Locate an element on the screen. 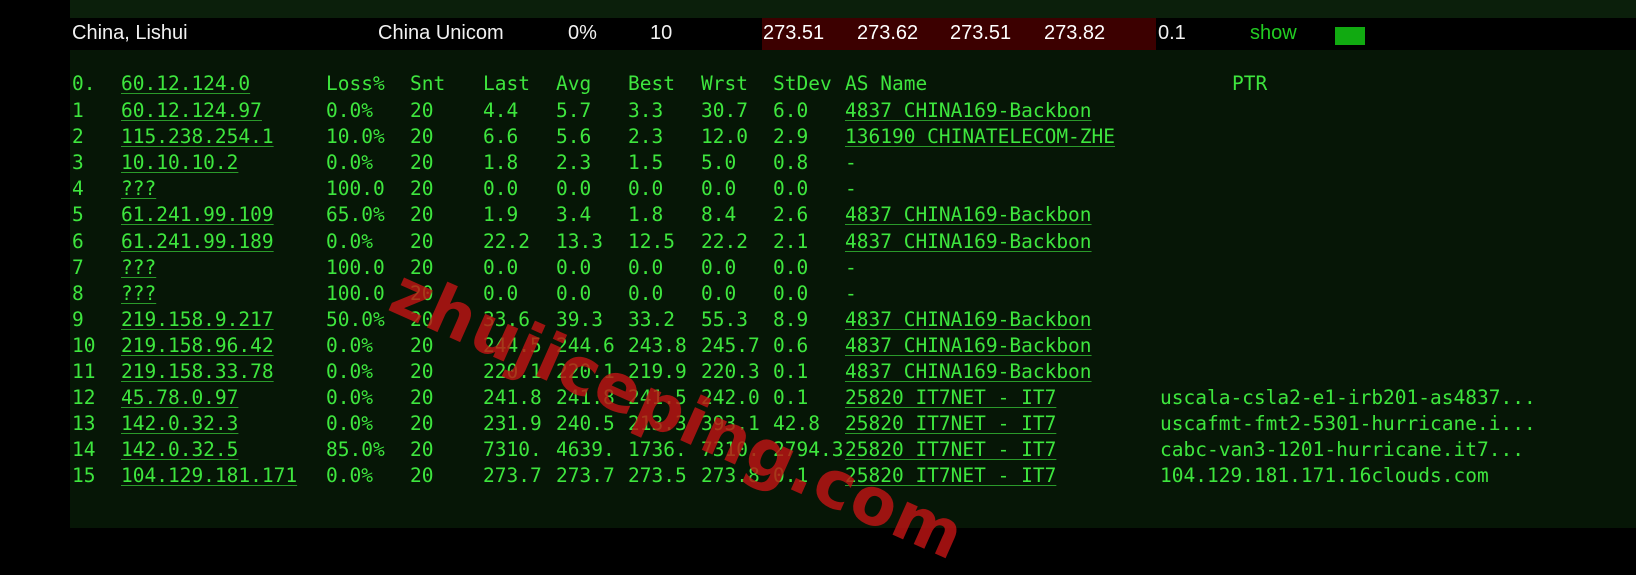 This screenshot has width=1636, height=575. hop-best: 1.5 is located at coordinates (646, 163).